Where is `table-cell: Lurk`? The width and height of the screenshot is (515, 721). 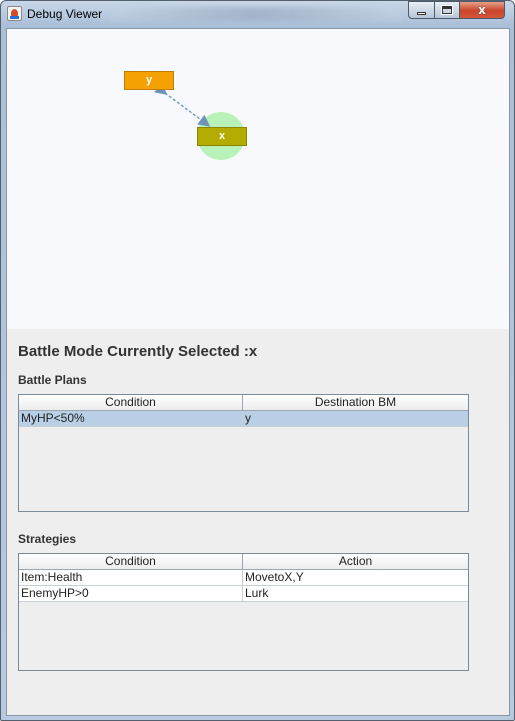 table-cell: Lurk is located at coordinates (257, 593).